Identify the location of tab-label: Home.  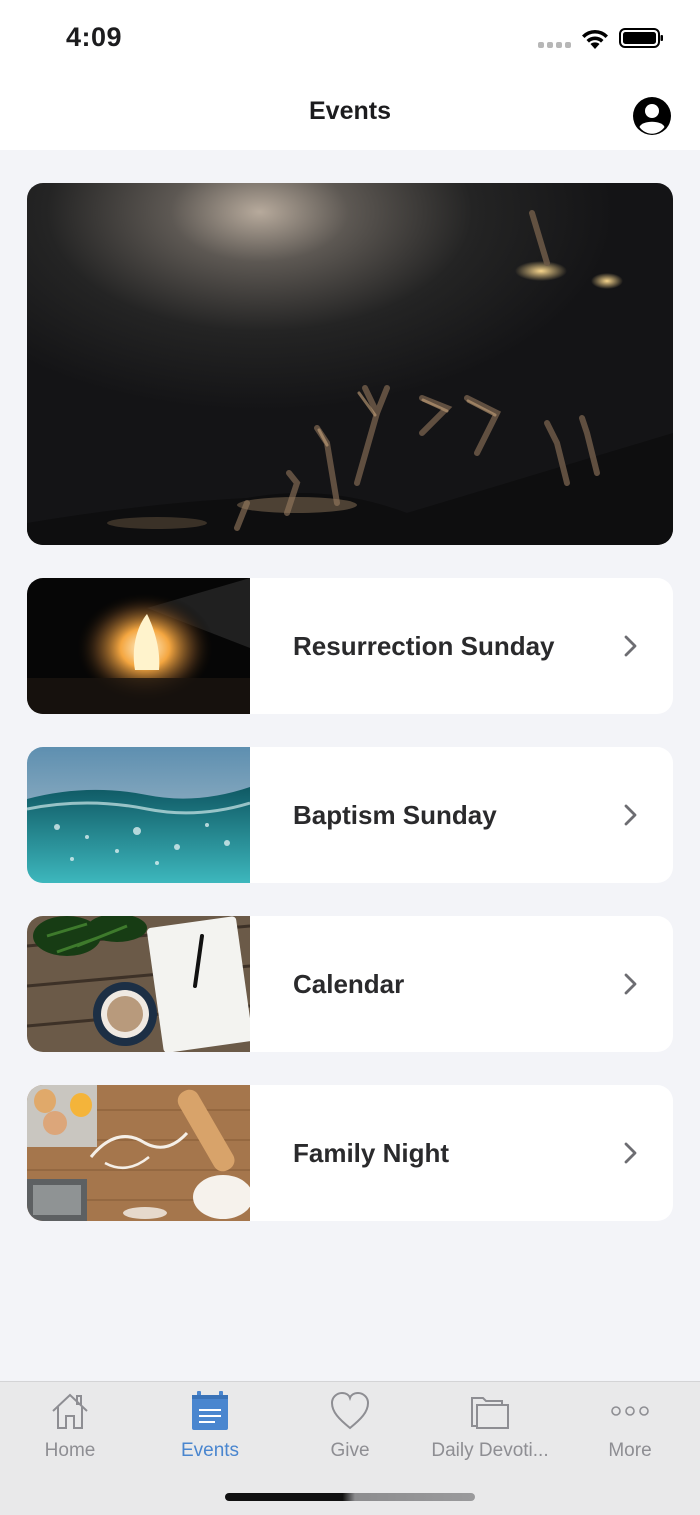
(70, 1450).